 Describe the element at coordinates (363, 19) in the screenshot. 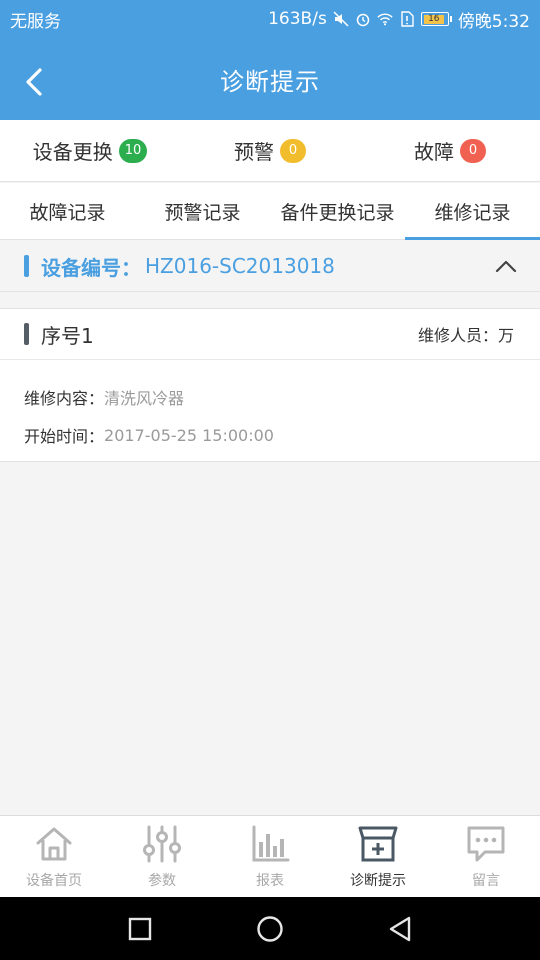

I see `alarm-icon` at that location.